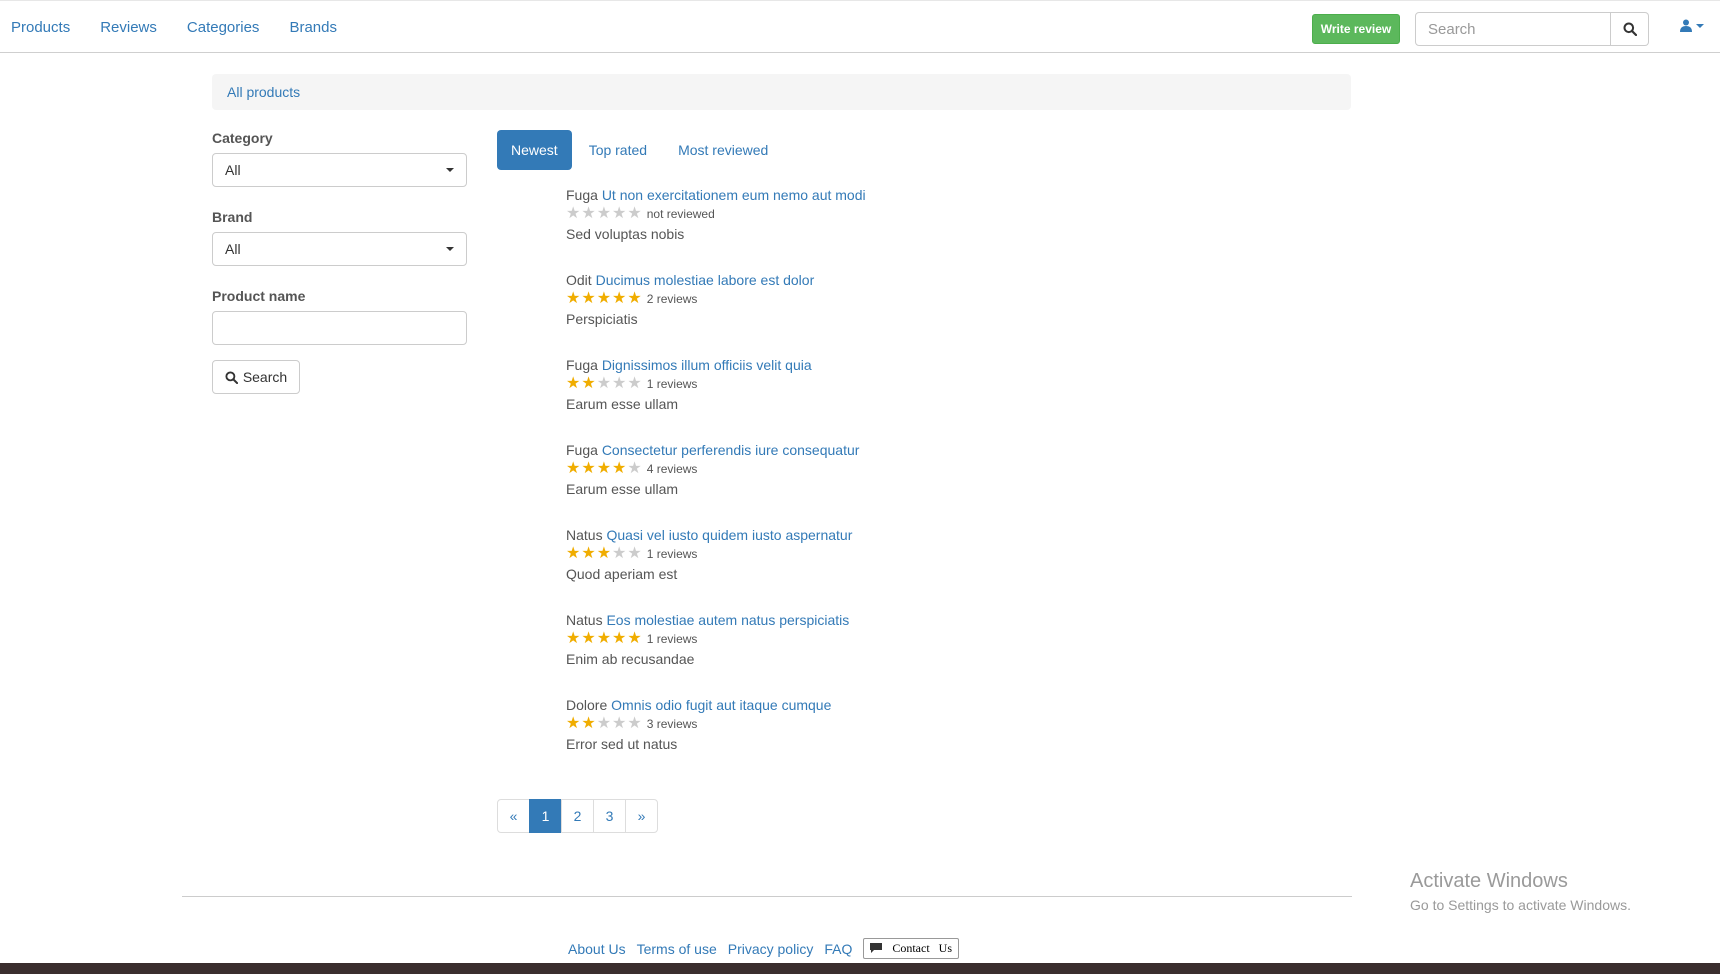 This screenshot has width=1720, height=974. I want to click on product-link: Omnis odio fugit aut itaque cumque, so click(721, 705).